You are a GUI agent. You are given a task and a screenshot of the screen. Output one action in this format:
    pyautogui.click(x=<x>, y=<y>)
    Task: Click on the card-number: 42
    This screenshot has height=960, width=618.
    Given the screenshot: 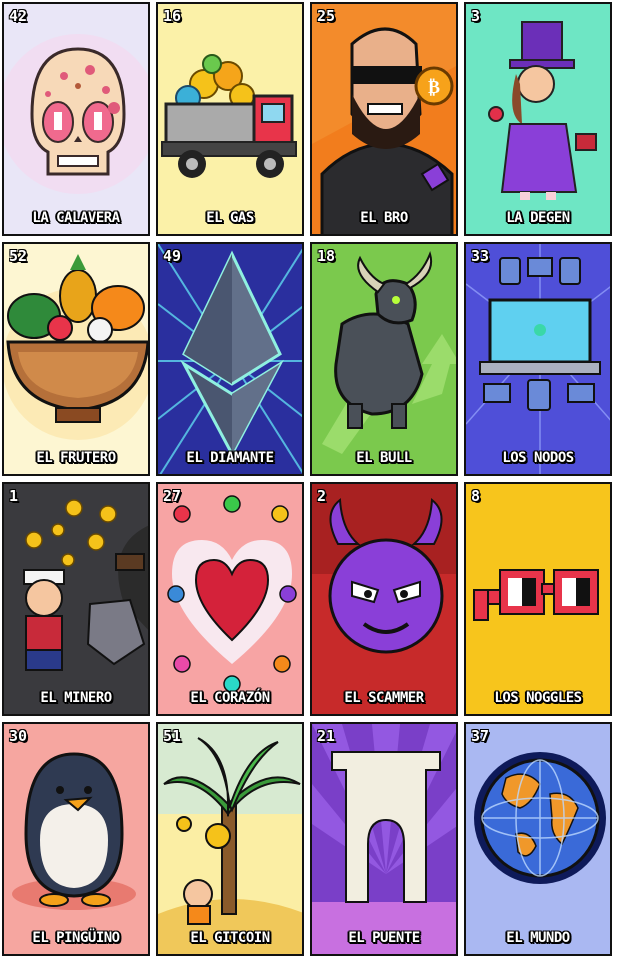 What is the action you would take?
    pyautogui.click(x=18, y=16)
    